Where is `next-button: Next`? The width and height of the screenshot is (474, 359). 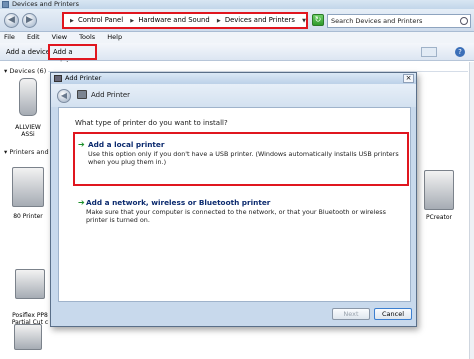
next-button: Next is located at coordinates (351, 314).